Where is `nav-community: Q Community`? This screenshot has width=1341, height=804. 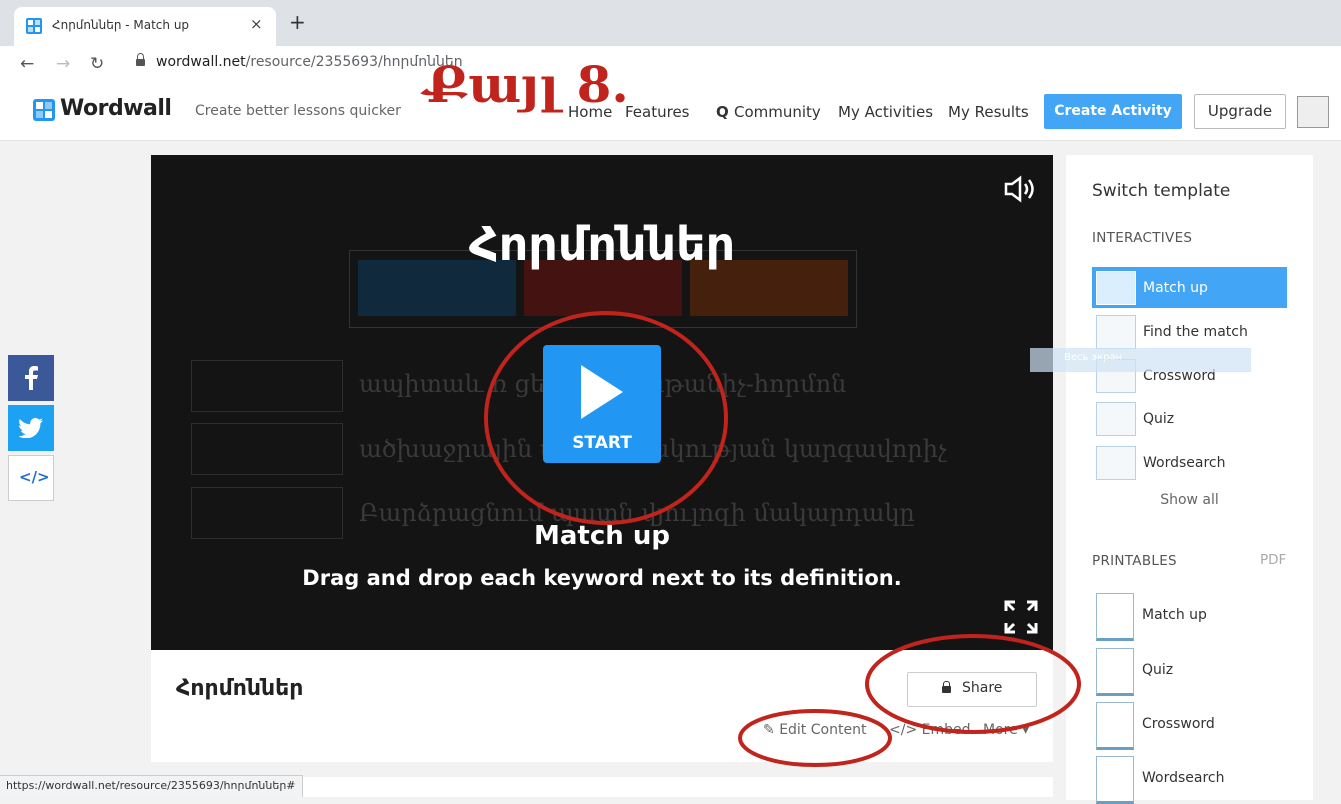 nav-community: Q Community is located at coordinates (768, 112).